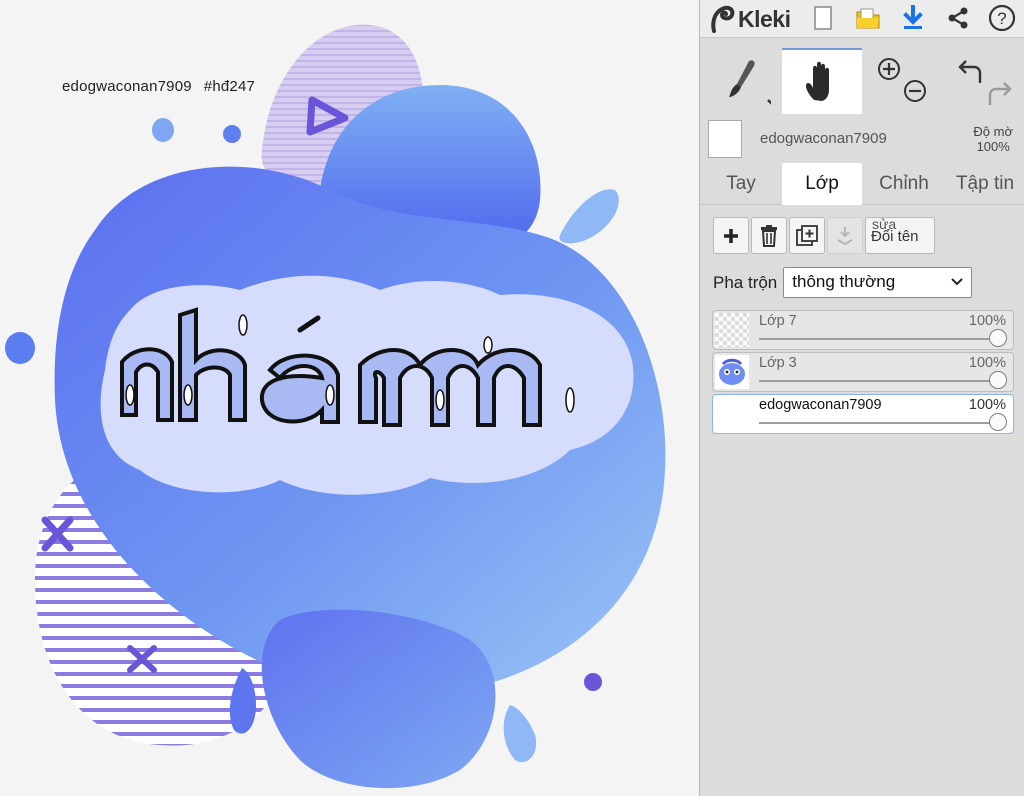 Image resolution: width=1024 pixels, height=796 pixels. I want to click on duplicate-layer-button, so click(807, 235).